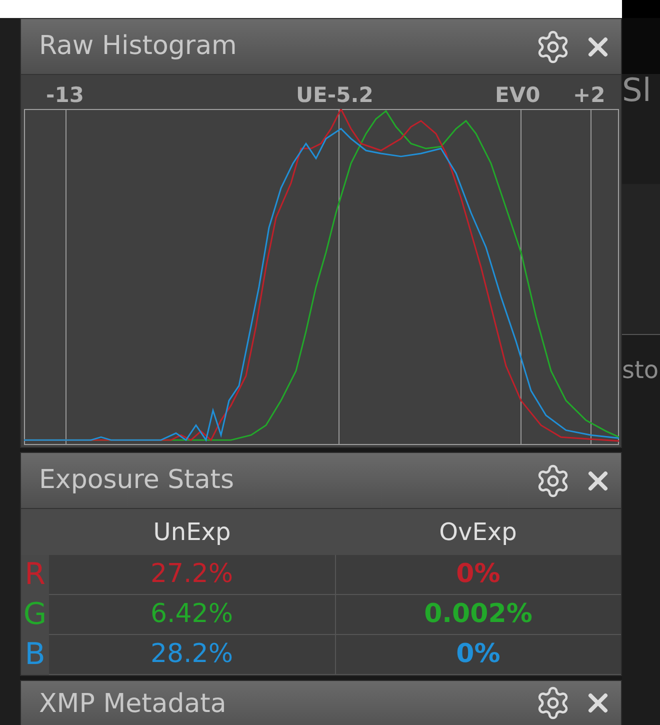 The image size is (660, 725). What do you see at coordinates (192, 655) in the screenshot?
I see `table-cell: 28.2%` at bounding box center [192, 655].